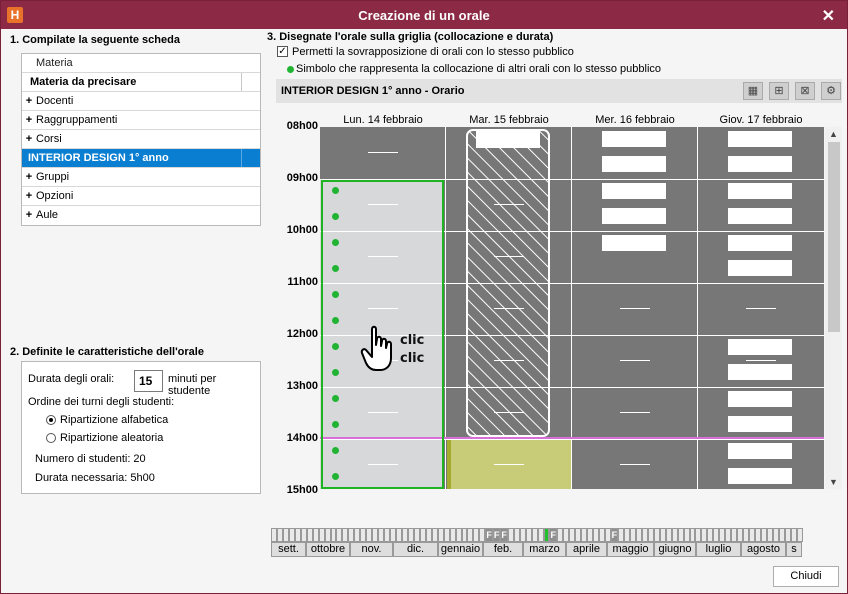  I want to click on list-item-label: Gruppi, so click(53, 177).